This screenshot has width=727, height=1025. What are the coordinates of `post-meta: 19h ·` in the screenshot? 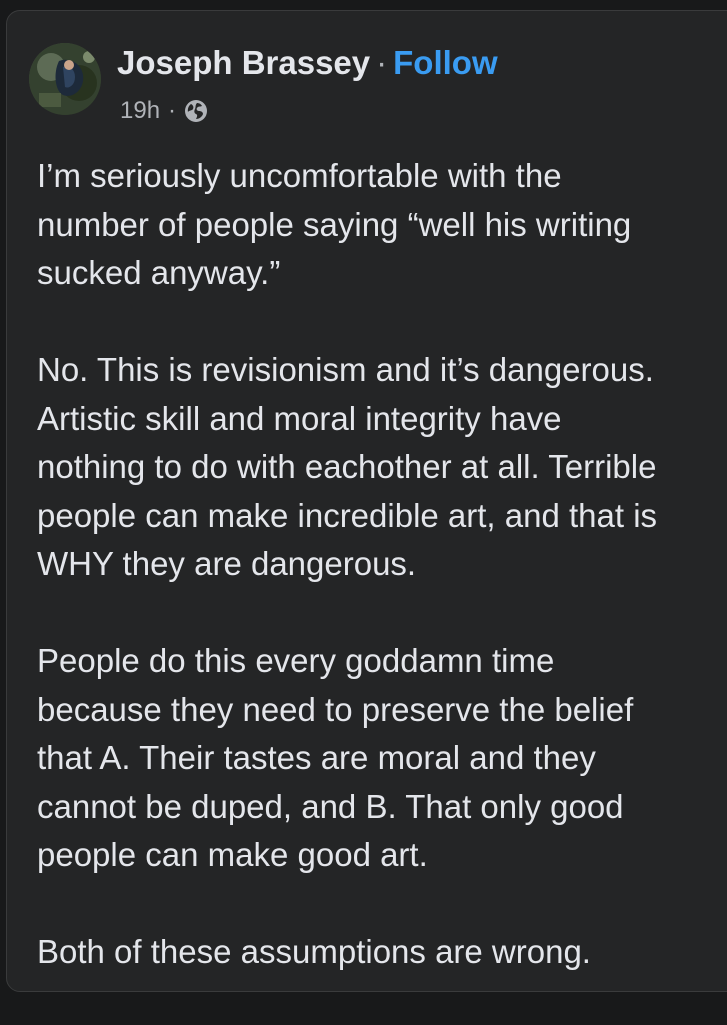 It's located at (164, 111).